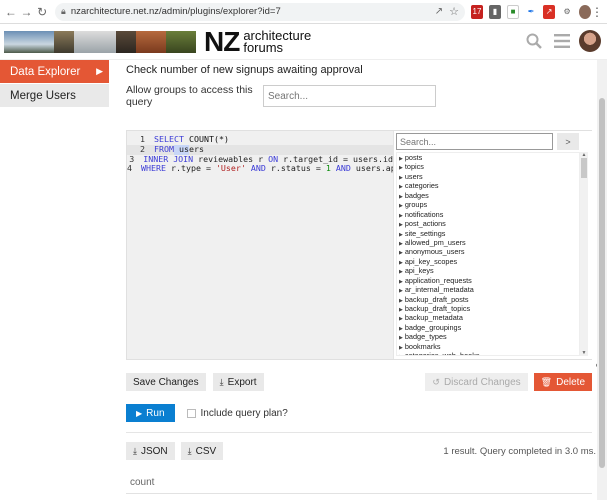 The image size is (607, 500). Describe the element at coordinates (191, 413) in the screenshot. I see `include-query-plan-checkbox` at that location.